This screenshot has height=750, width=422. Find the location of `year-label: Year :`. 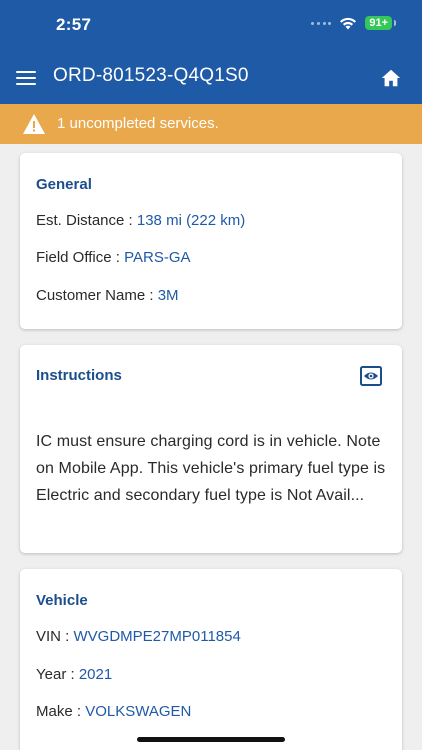

year-label: Year : is located at coordinates (57, 674).